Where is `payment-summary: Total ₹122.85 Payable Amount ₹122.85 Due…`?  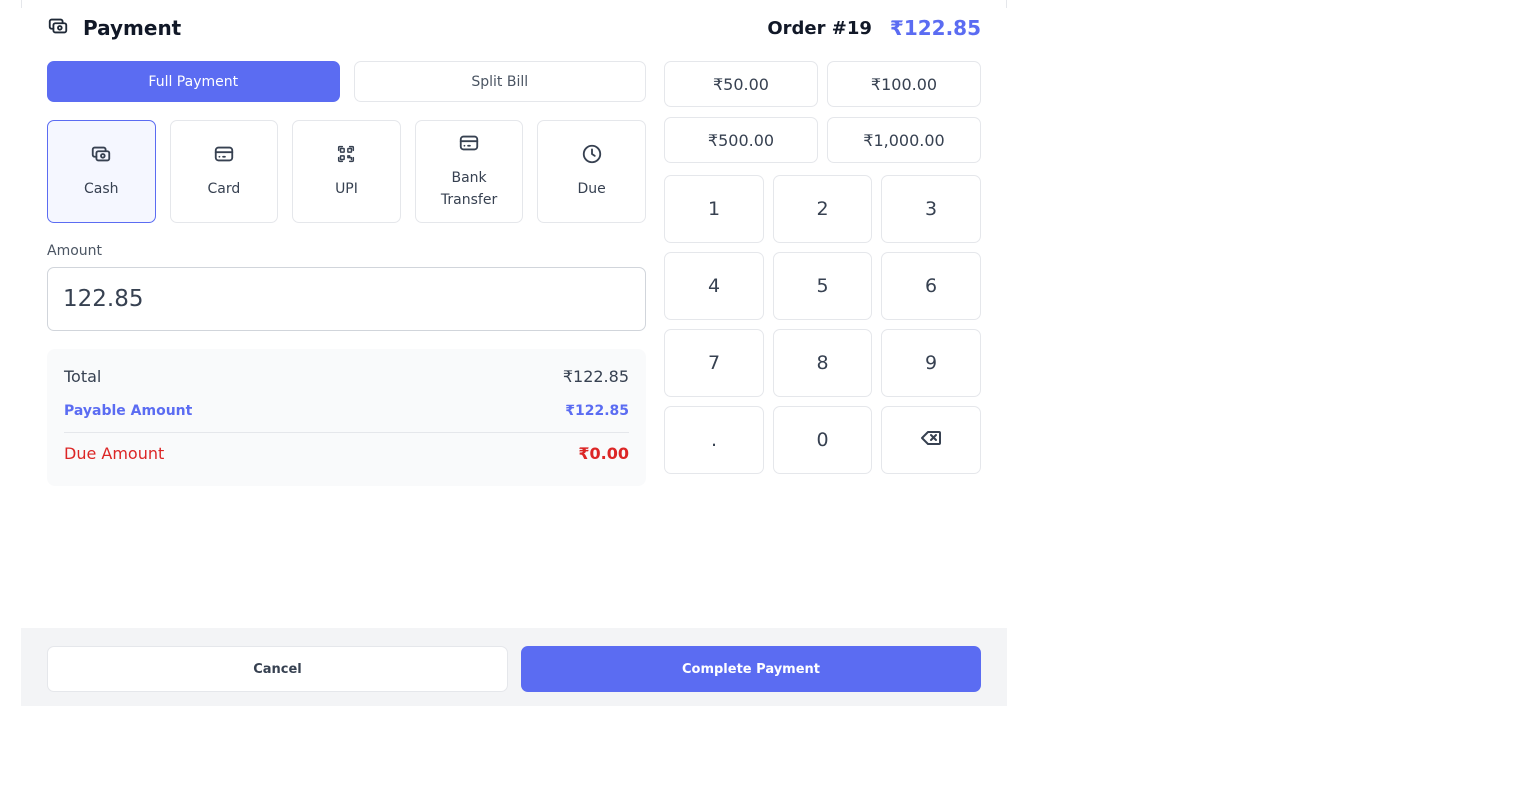 payment-summary: Total ₹122.85 Payable Amount ₹122.85 Due… is located at coordinates (346, 417).